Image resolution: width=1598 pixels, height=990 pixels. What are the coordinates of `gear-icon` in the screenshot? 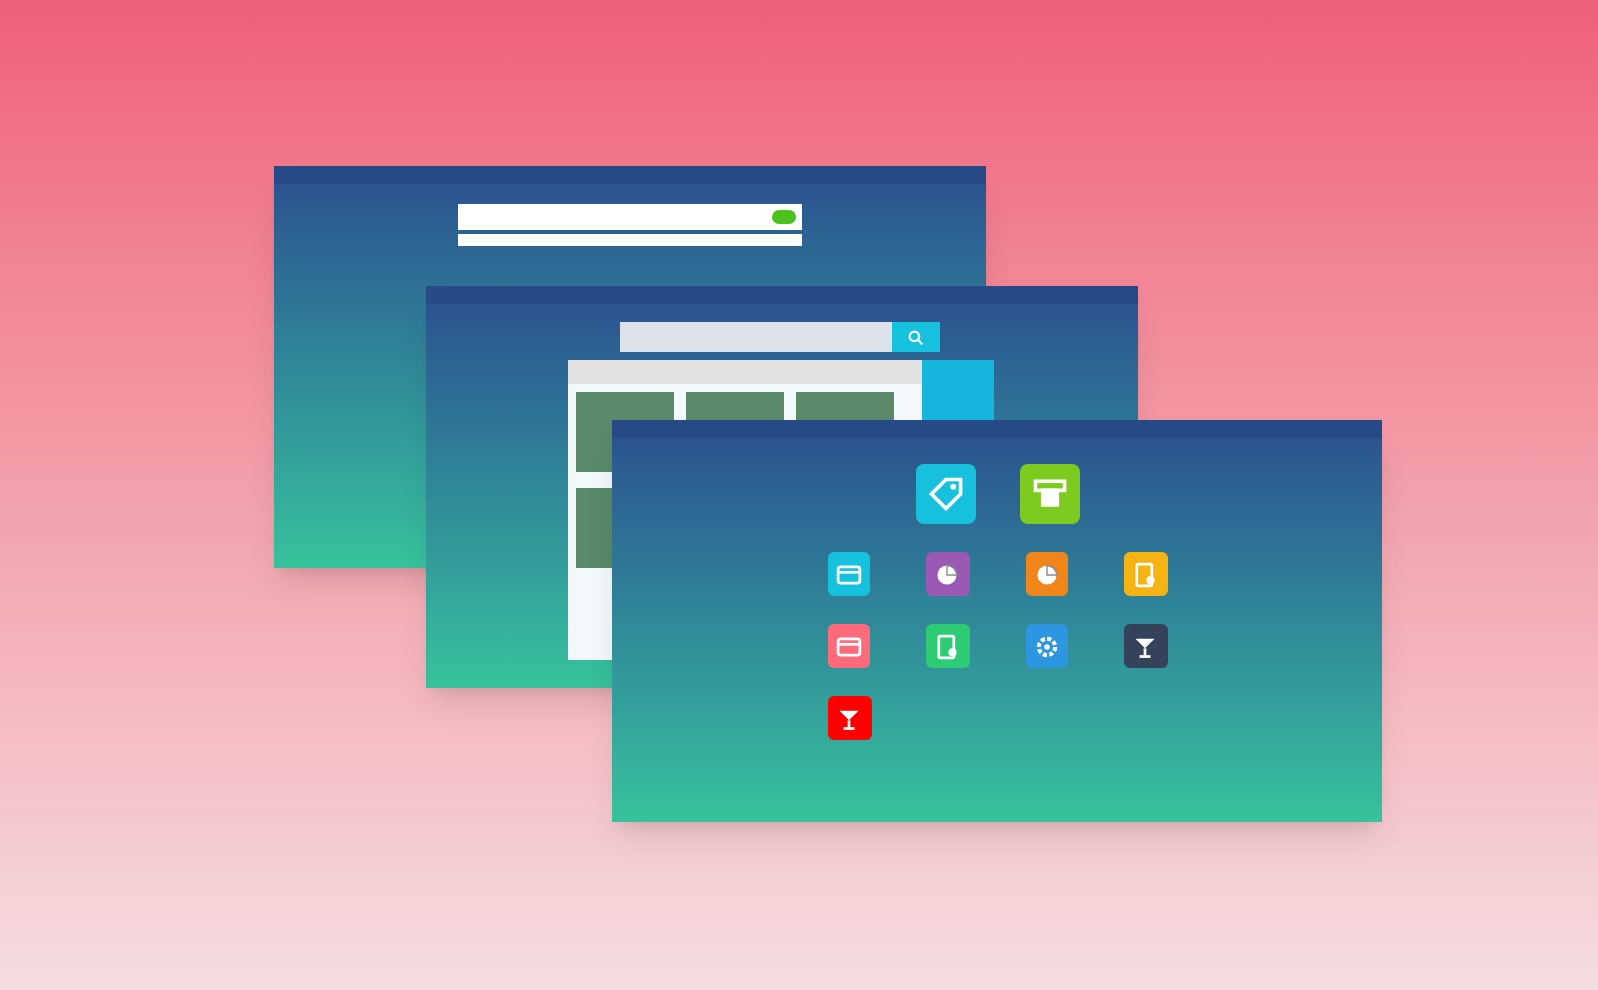 It's located at (1046, 646).